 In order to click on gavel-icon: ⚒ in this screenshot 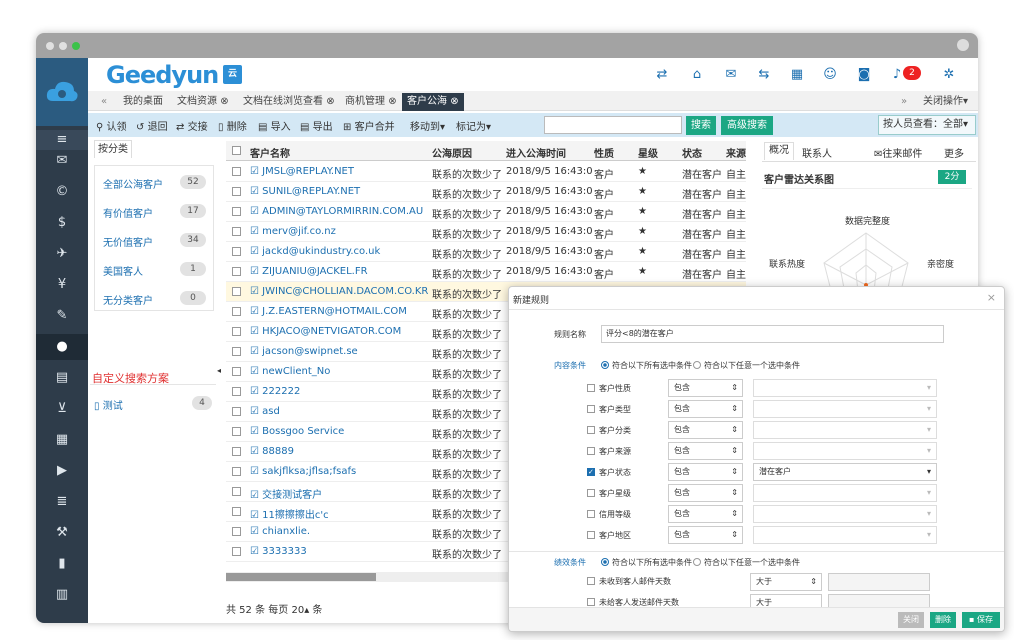, I will do `click(62, 533)`.